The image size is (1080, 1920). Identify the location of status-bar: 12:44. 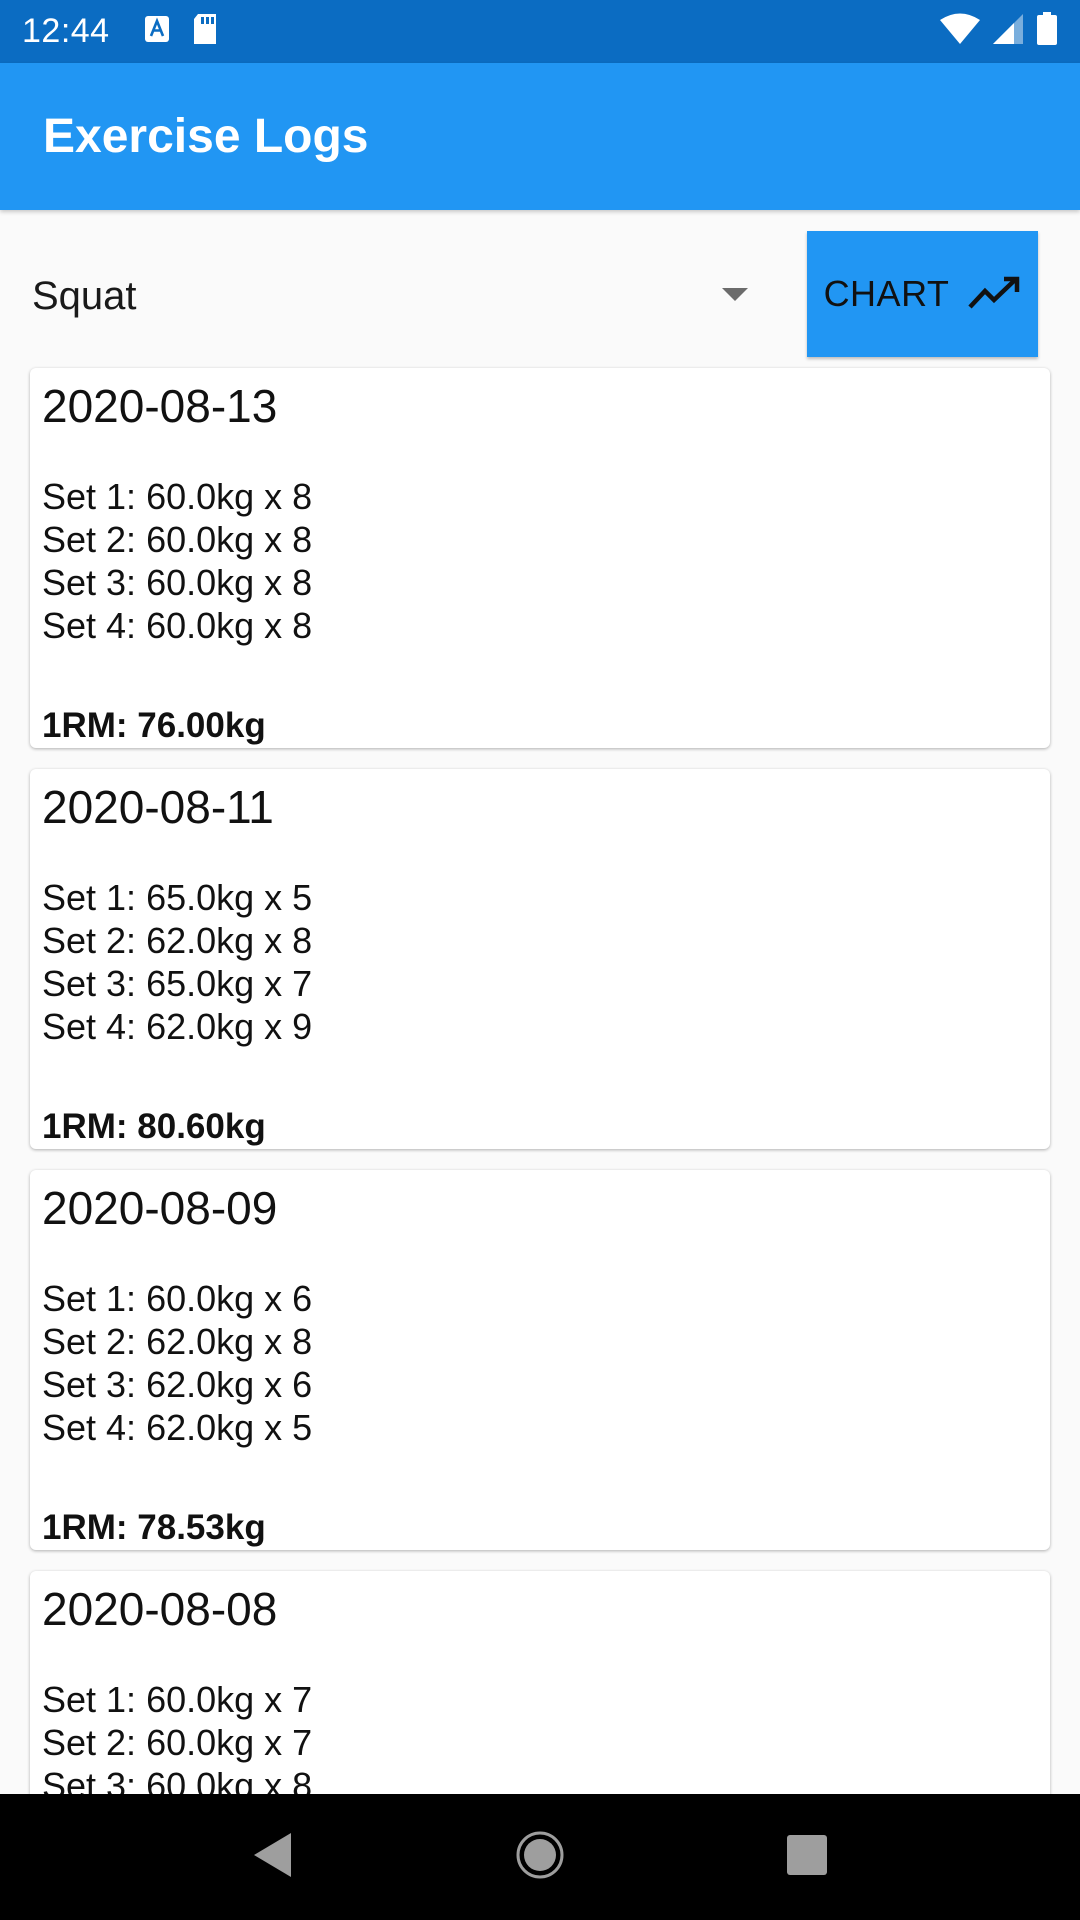
(540, 31).